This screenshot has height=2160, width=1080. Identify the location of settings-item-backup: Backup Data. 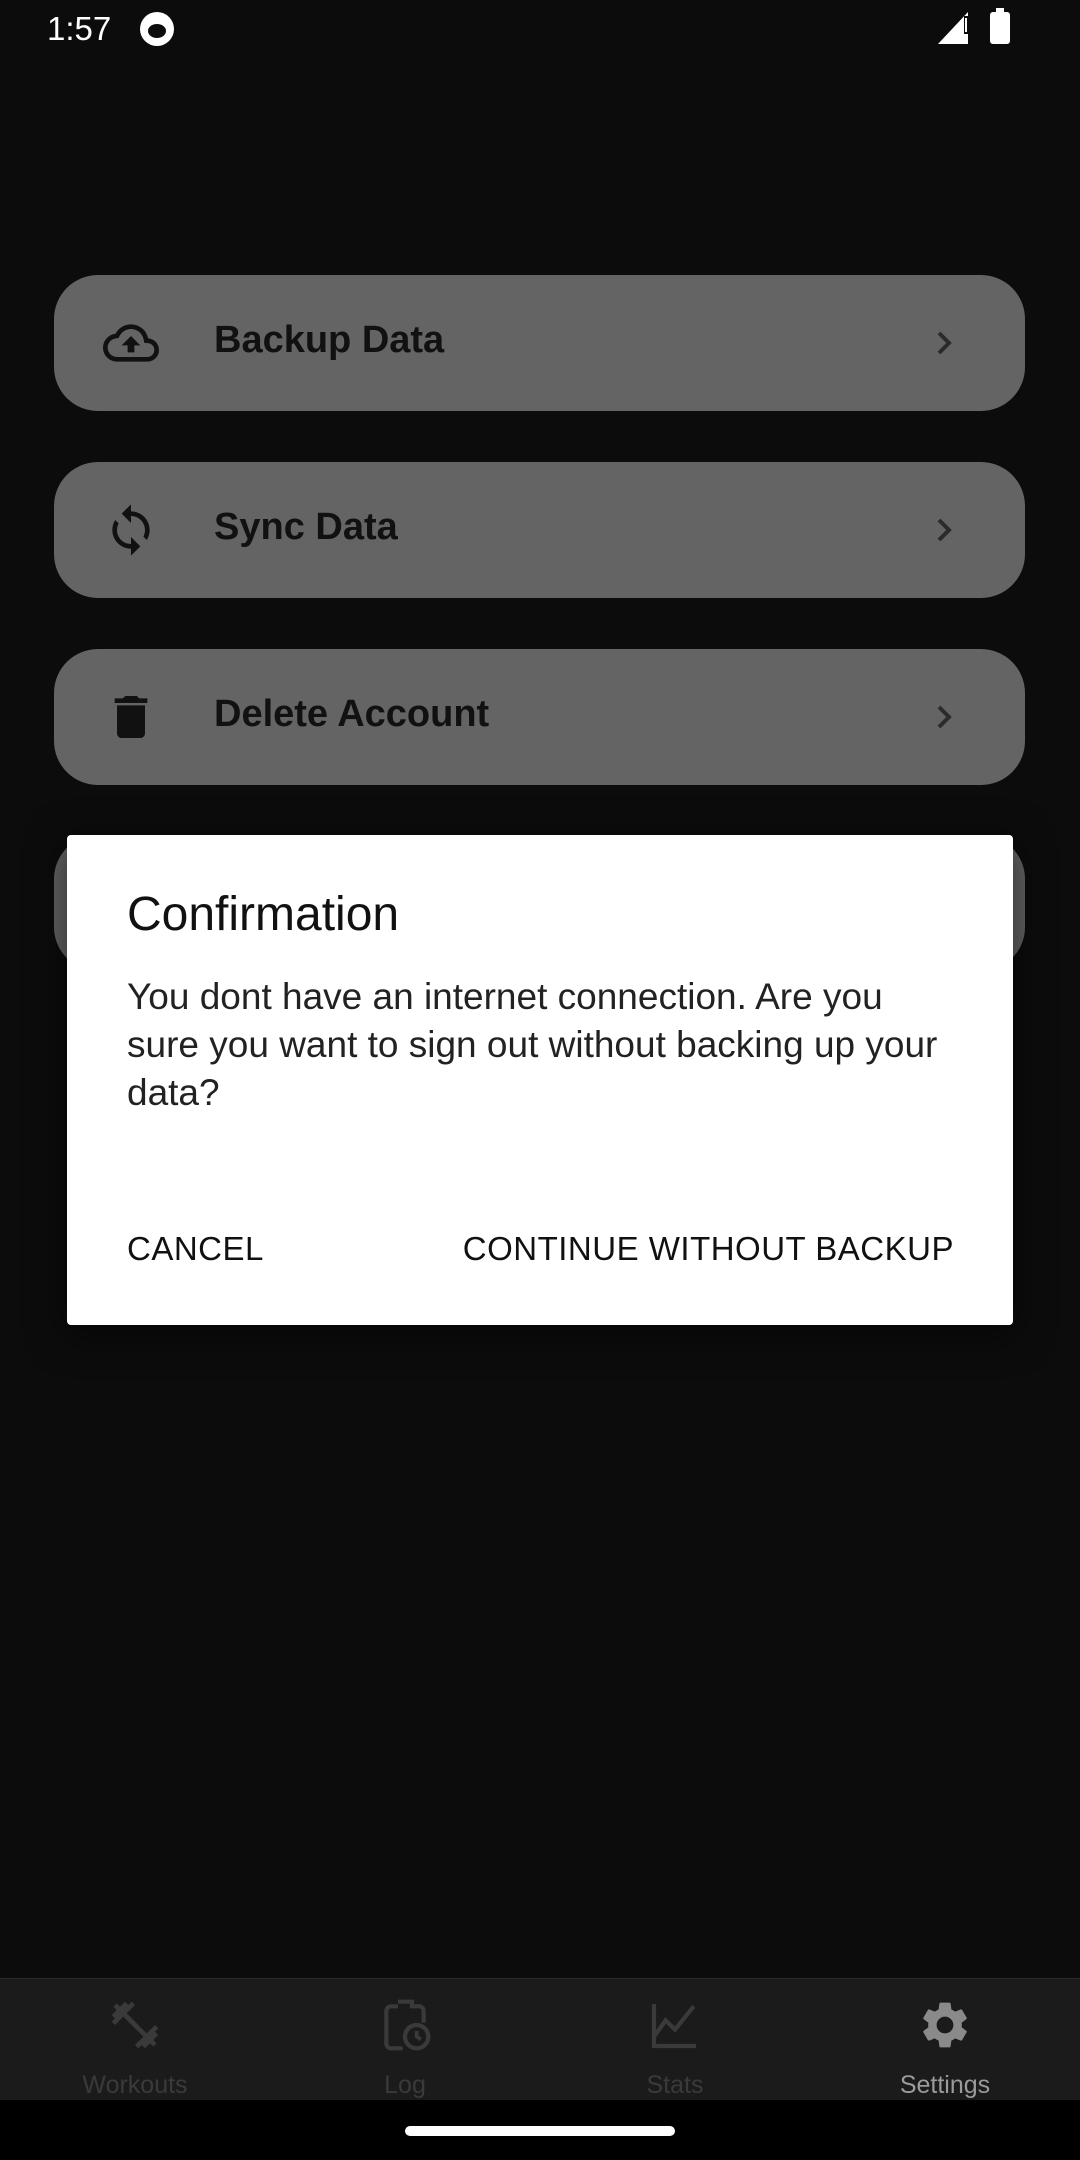
(539, 343).